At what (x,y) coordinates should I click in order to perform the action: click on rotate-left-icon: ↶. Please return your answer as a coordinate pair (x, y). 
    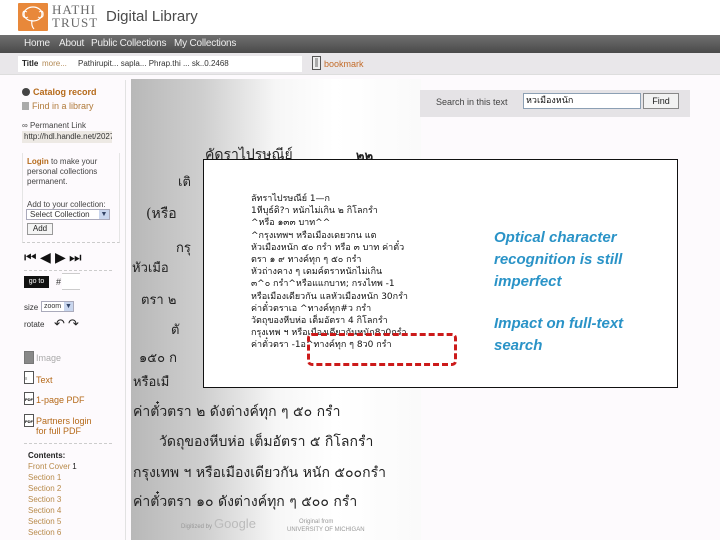
    Looking at the image, I should click on (59, 324).